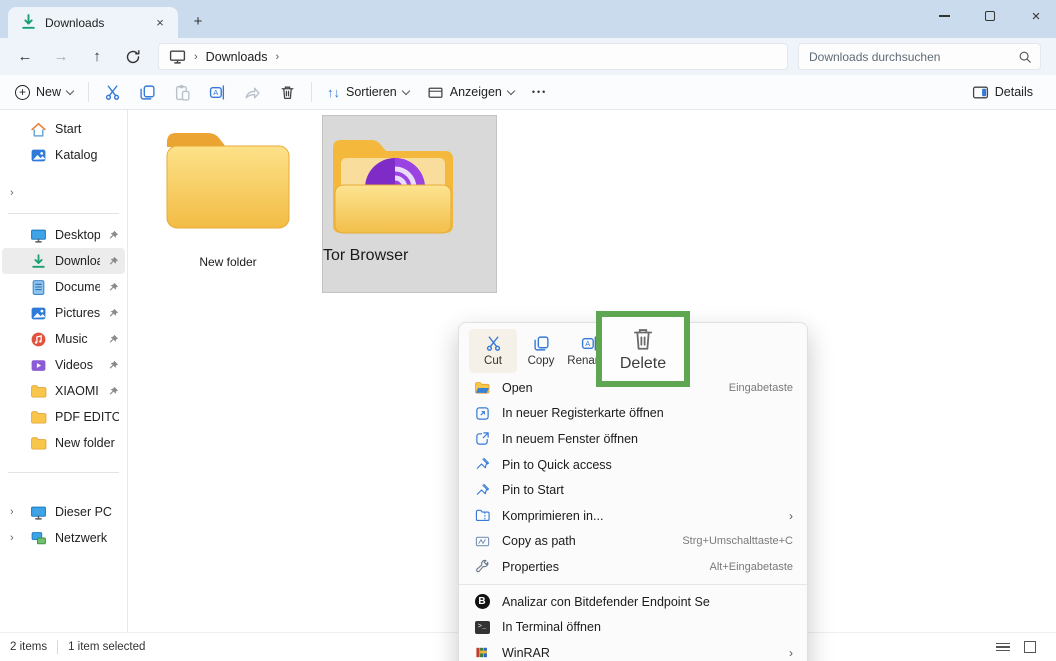 This screenshot has height=661, width=1056. What do you see at coordinates (633, 650) in the screenshot?
I see `menu-item-winrar: WinRAR ›` at bounding box center [633, 650].